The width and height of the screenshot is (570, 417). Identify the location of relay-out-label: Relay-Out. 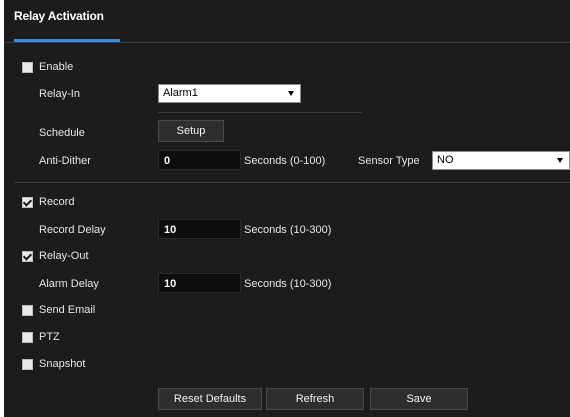
(64, 256).